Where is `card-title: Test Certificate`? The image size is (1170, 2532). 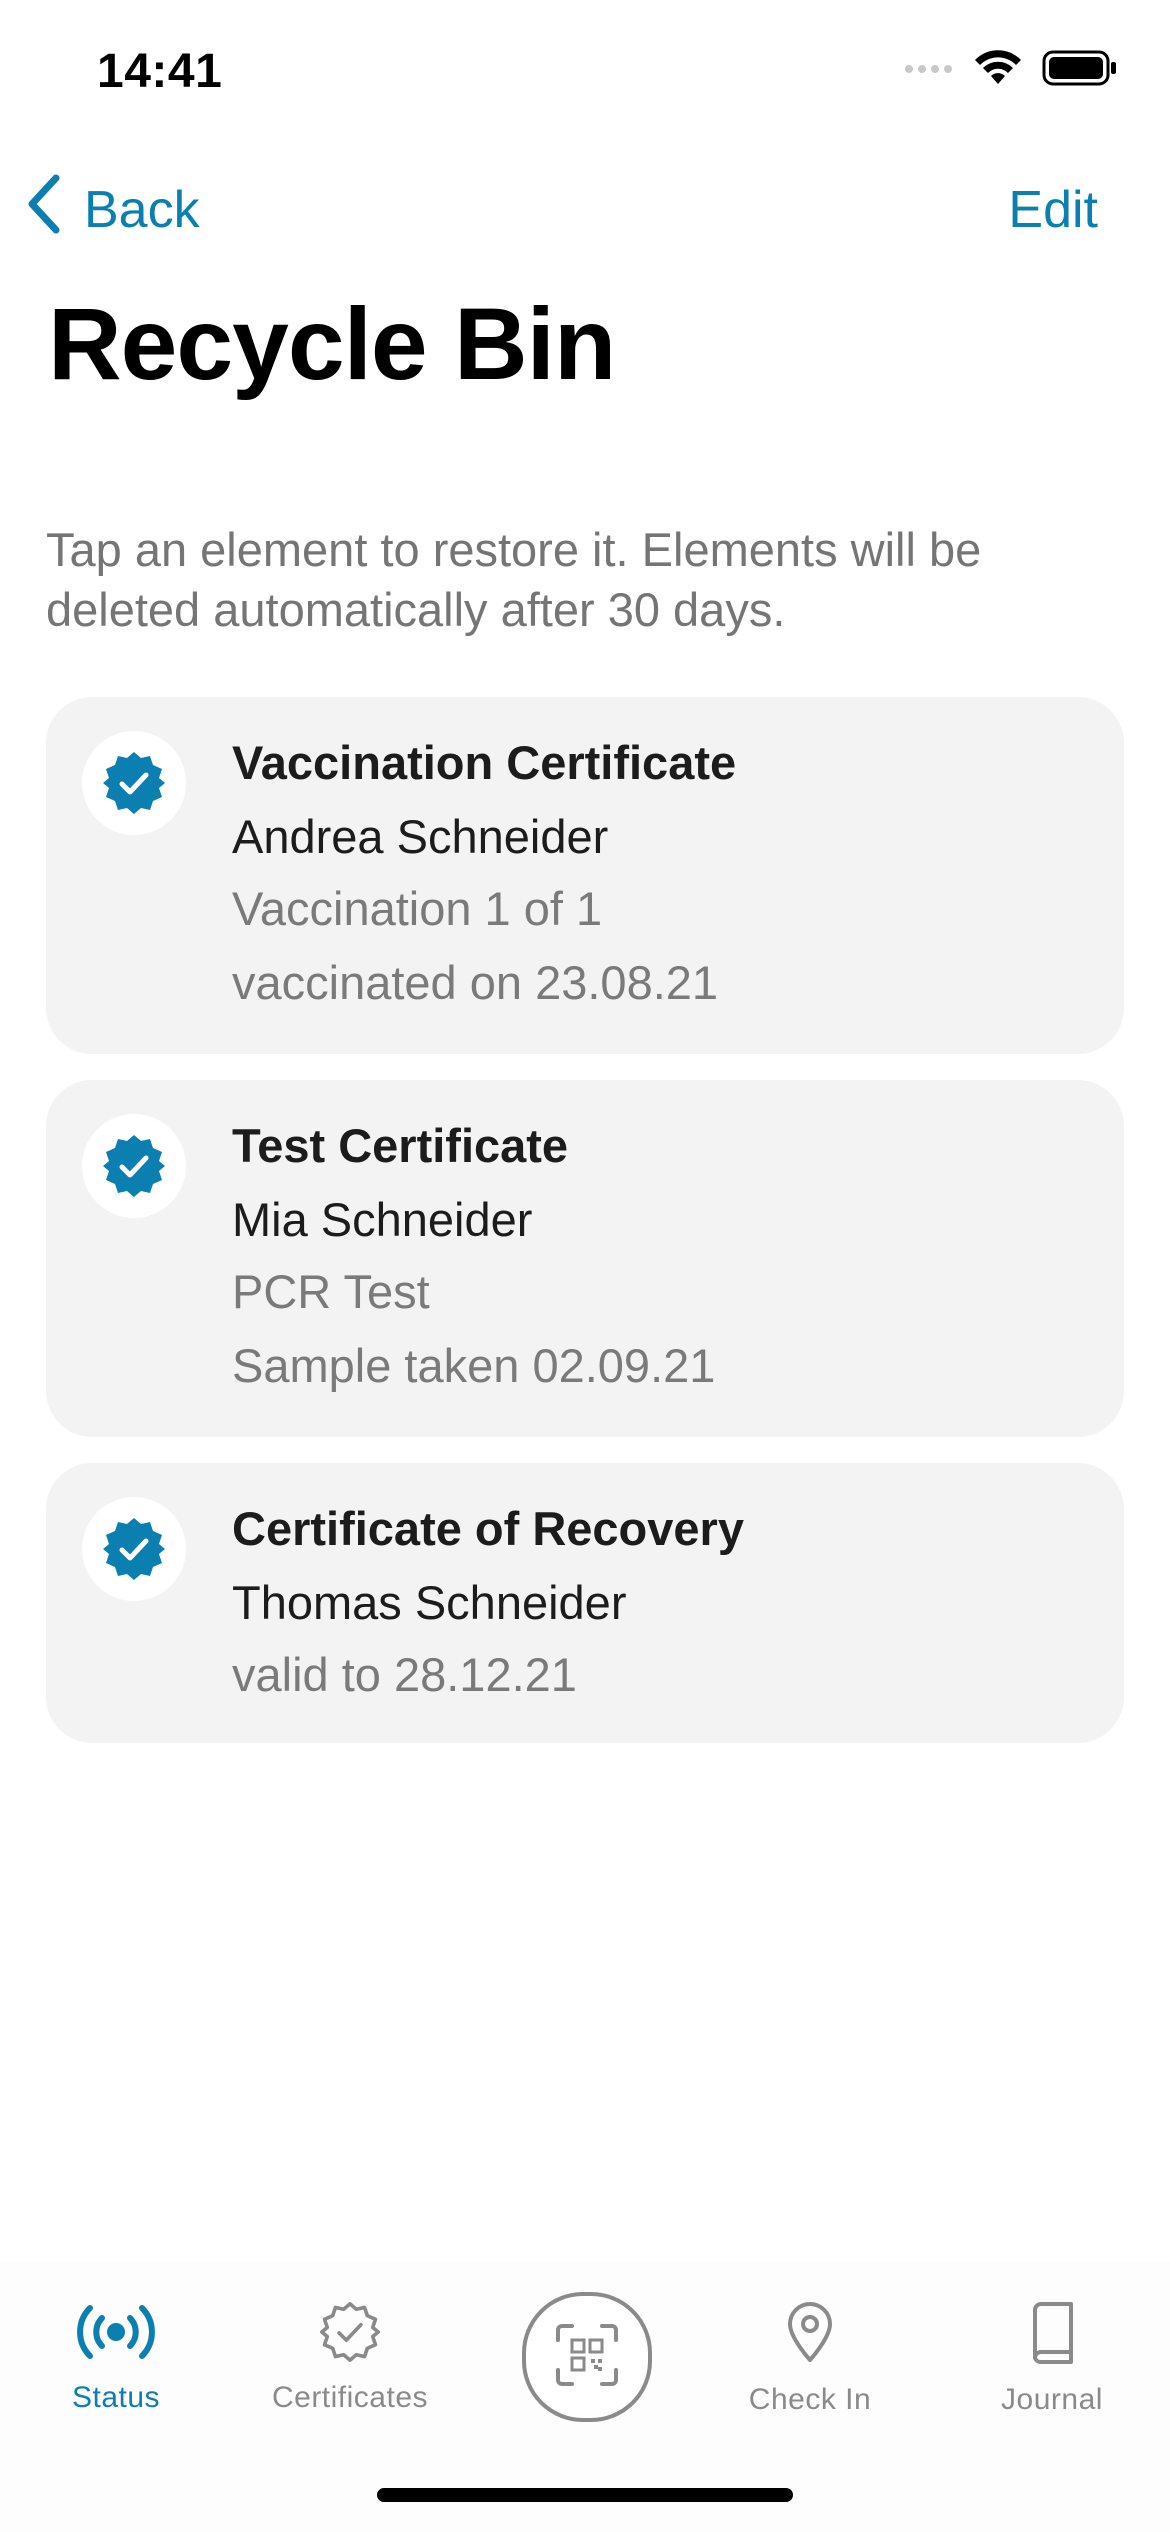 card-title: Test Certificate is located at coordinates (400, 1145).